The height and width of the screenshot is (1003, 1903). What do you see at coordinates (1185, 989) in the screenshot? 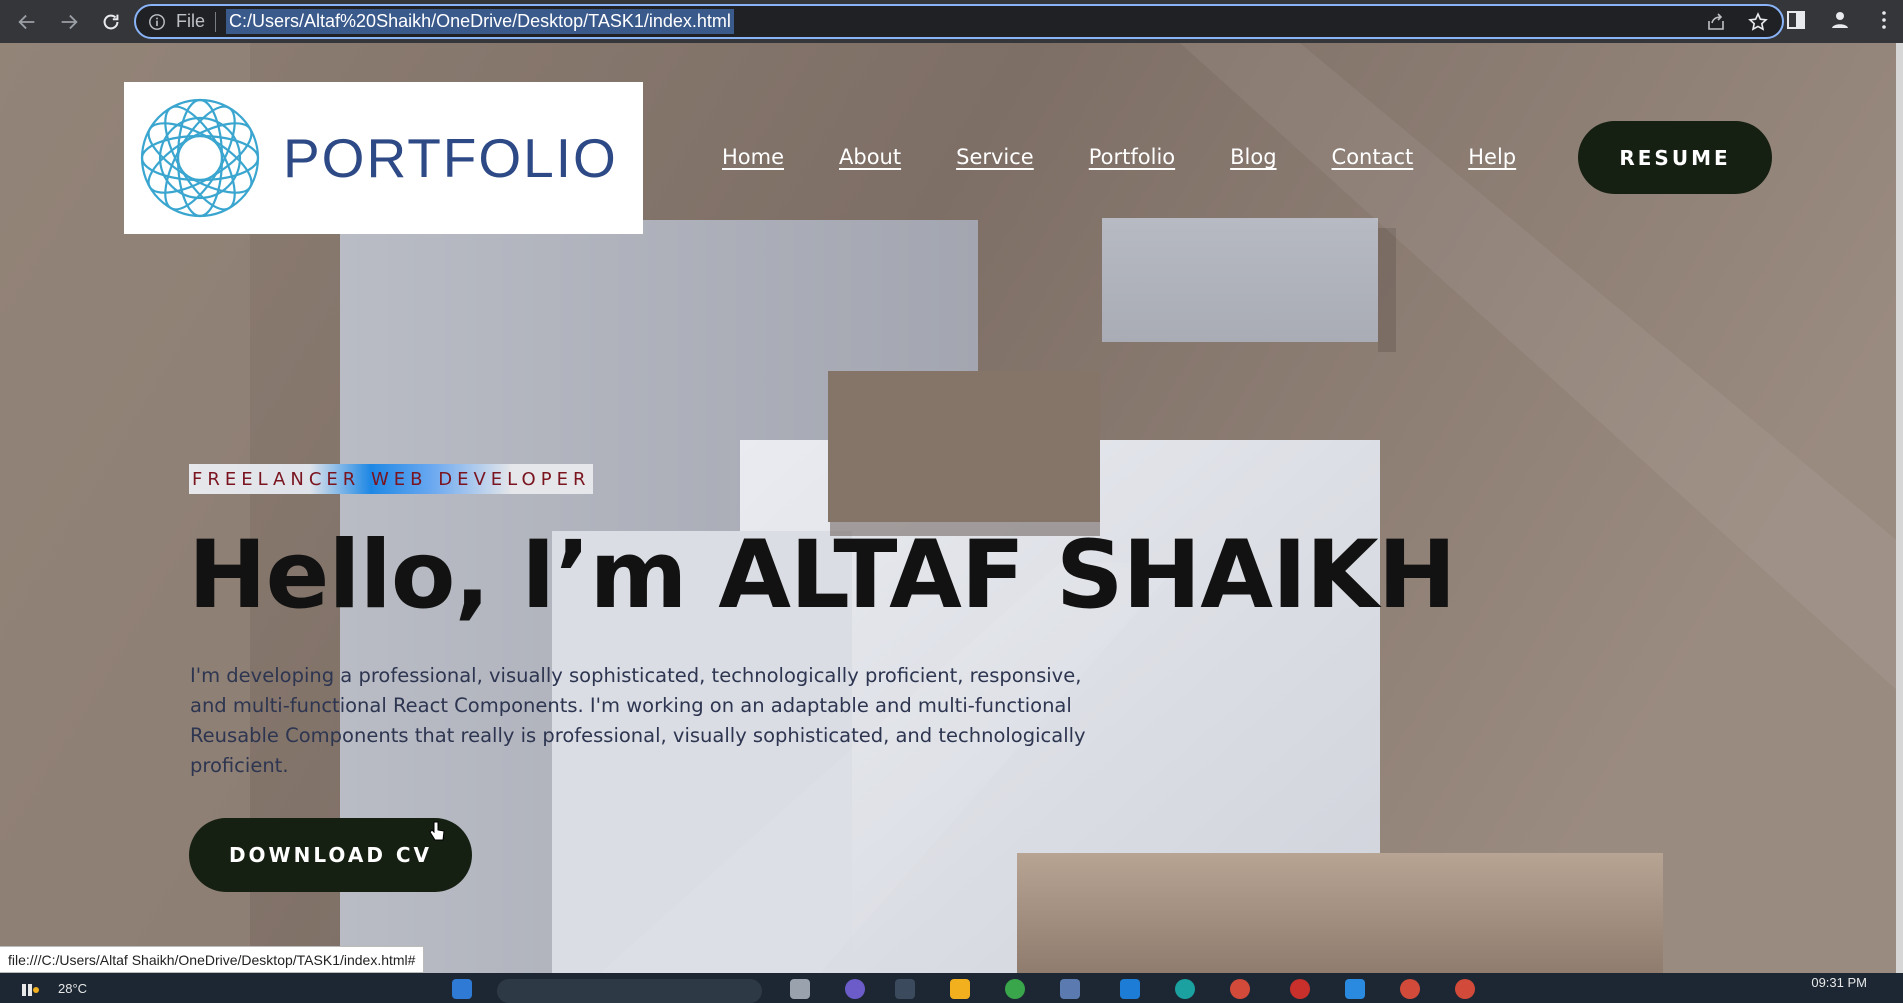
I see `edge-icon` at bounding box center [1185, 989].